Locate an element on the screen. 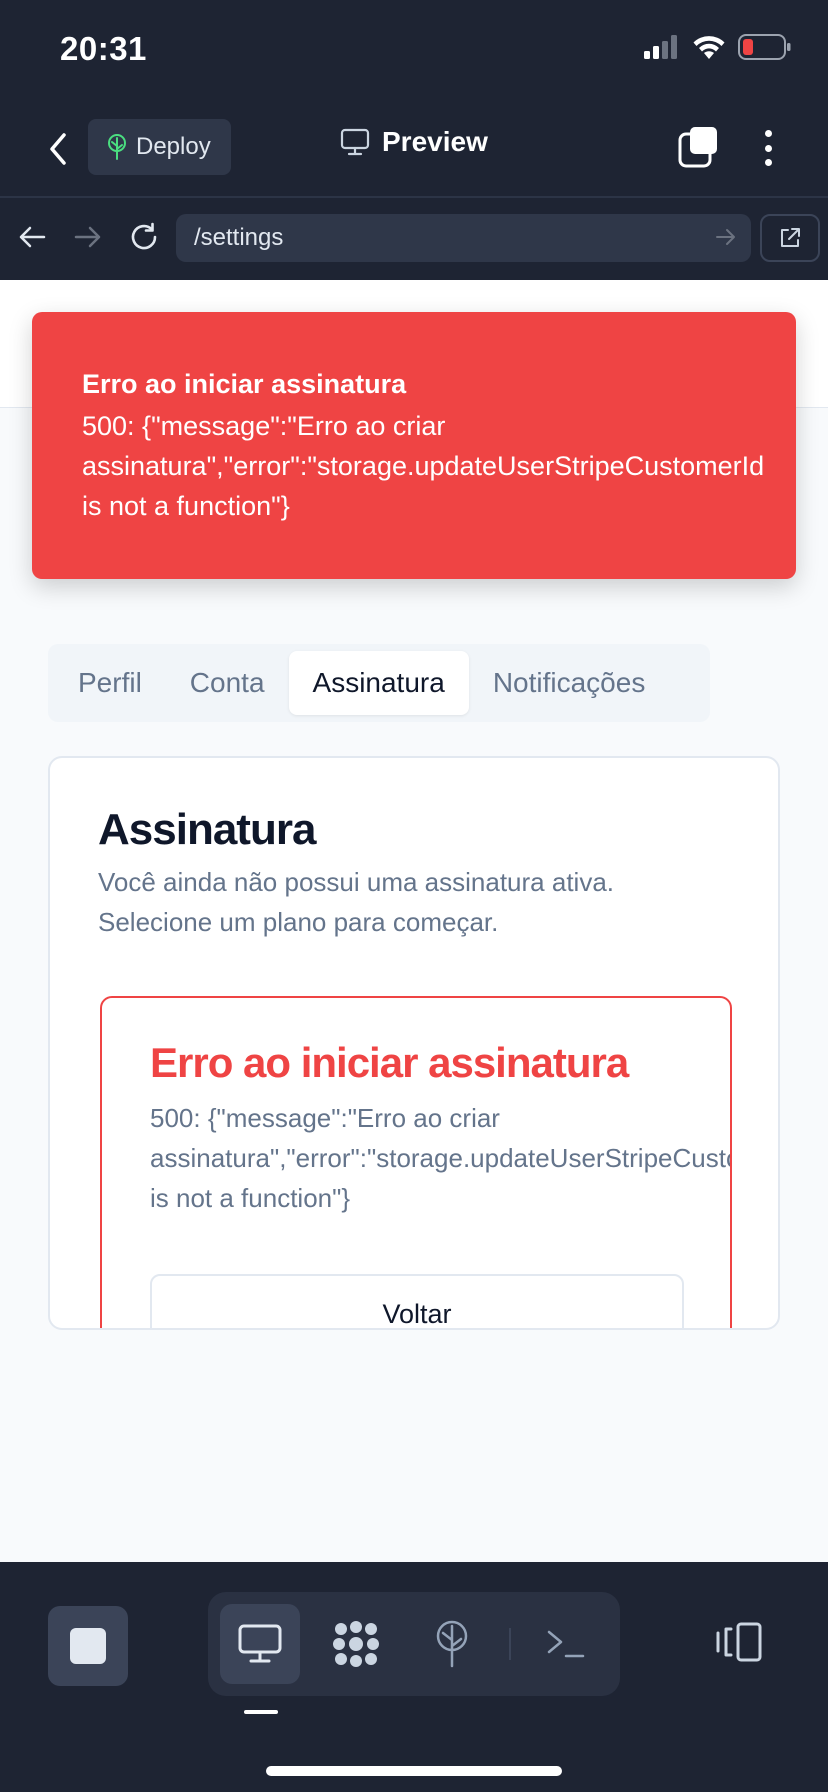  voltar-button: Voltar is located at coordinates (417, 1301).